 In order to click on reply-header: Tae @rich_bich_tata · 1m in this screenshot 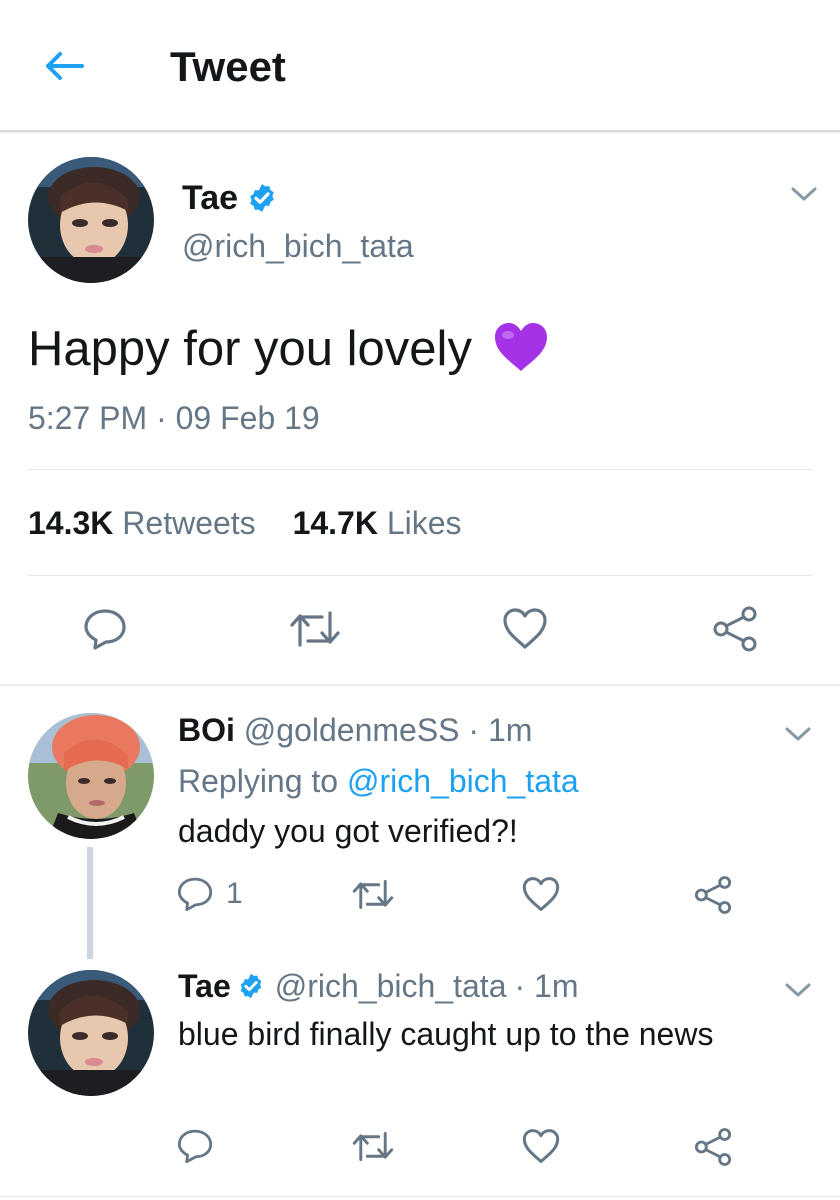, I will do `click(378, 986)`.